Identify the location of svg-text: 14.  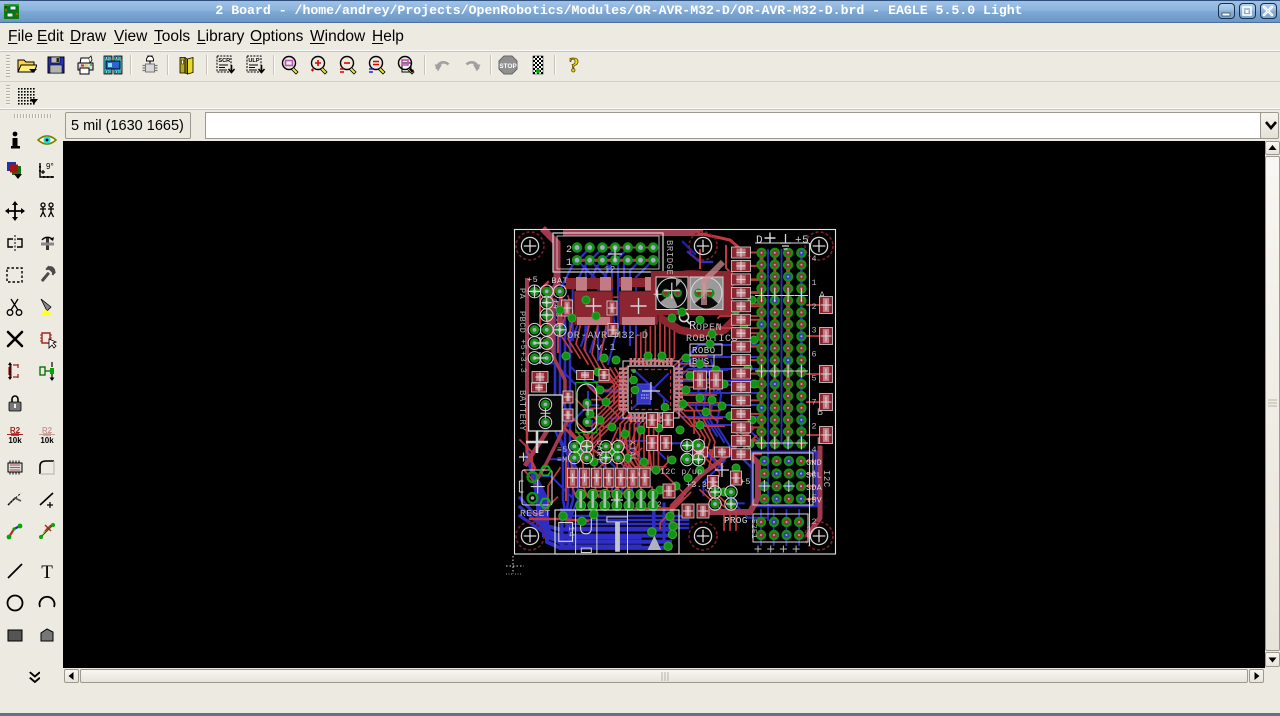
(571, 531).